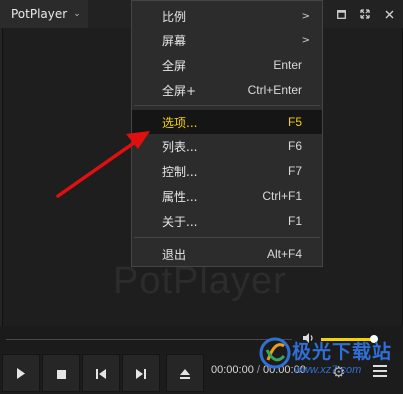  I want to click on menu-item-screen: 屏幕 >, so click(227, 40).